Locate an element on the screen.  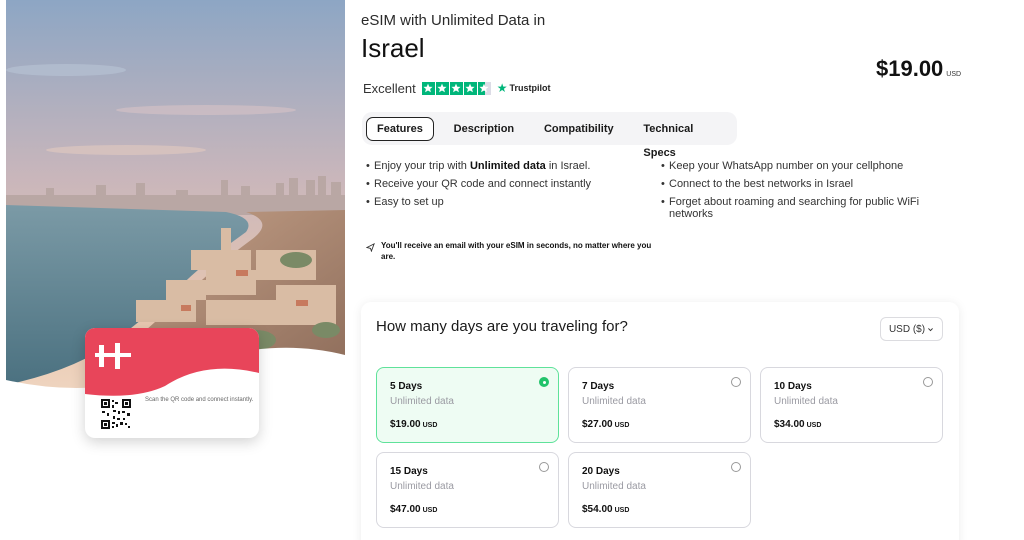
esim-card-note: Scan the QR code and connect instantly. is located at coordinates (199, 400).